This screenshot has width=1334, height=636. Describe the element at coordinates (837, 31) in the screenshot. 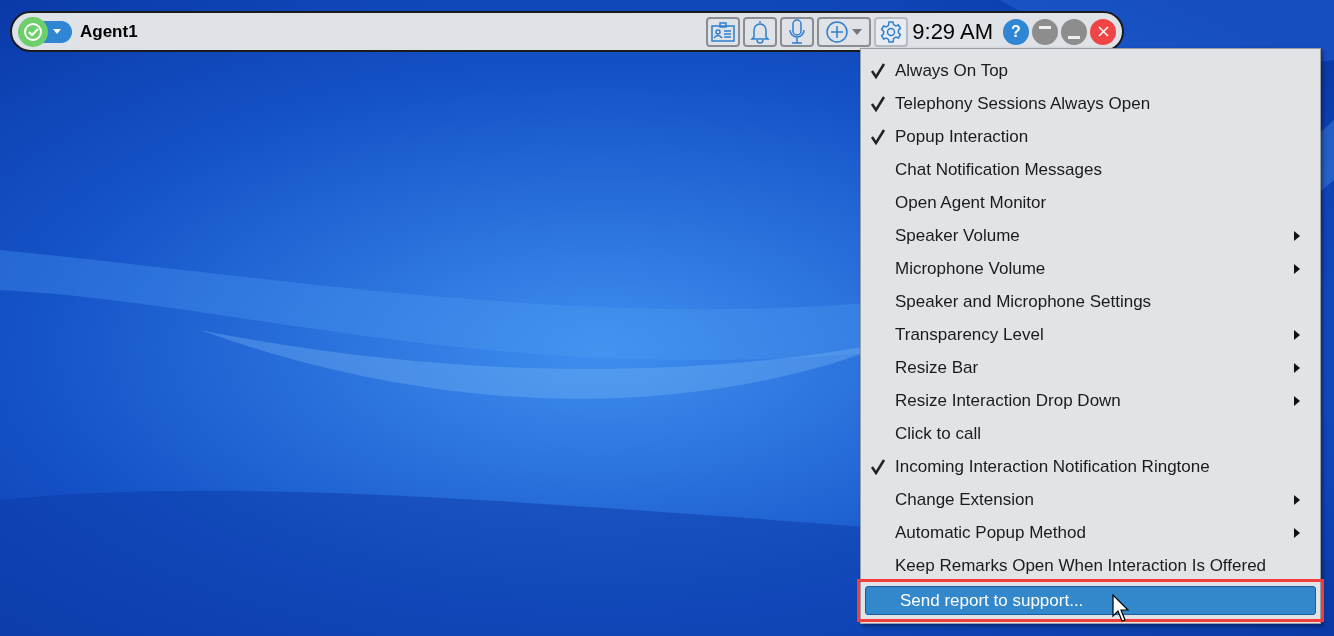

I see `plus-circle-icon` at that location.